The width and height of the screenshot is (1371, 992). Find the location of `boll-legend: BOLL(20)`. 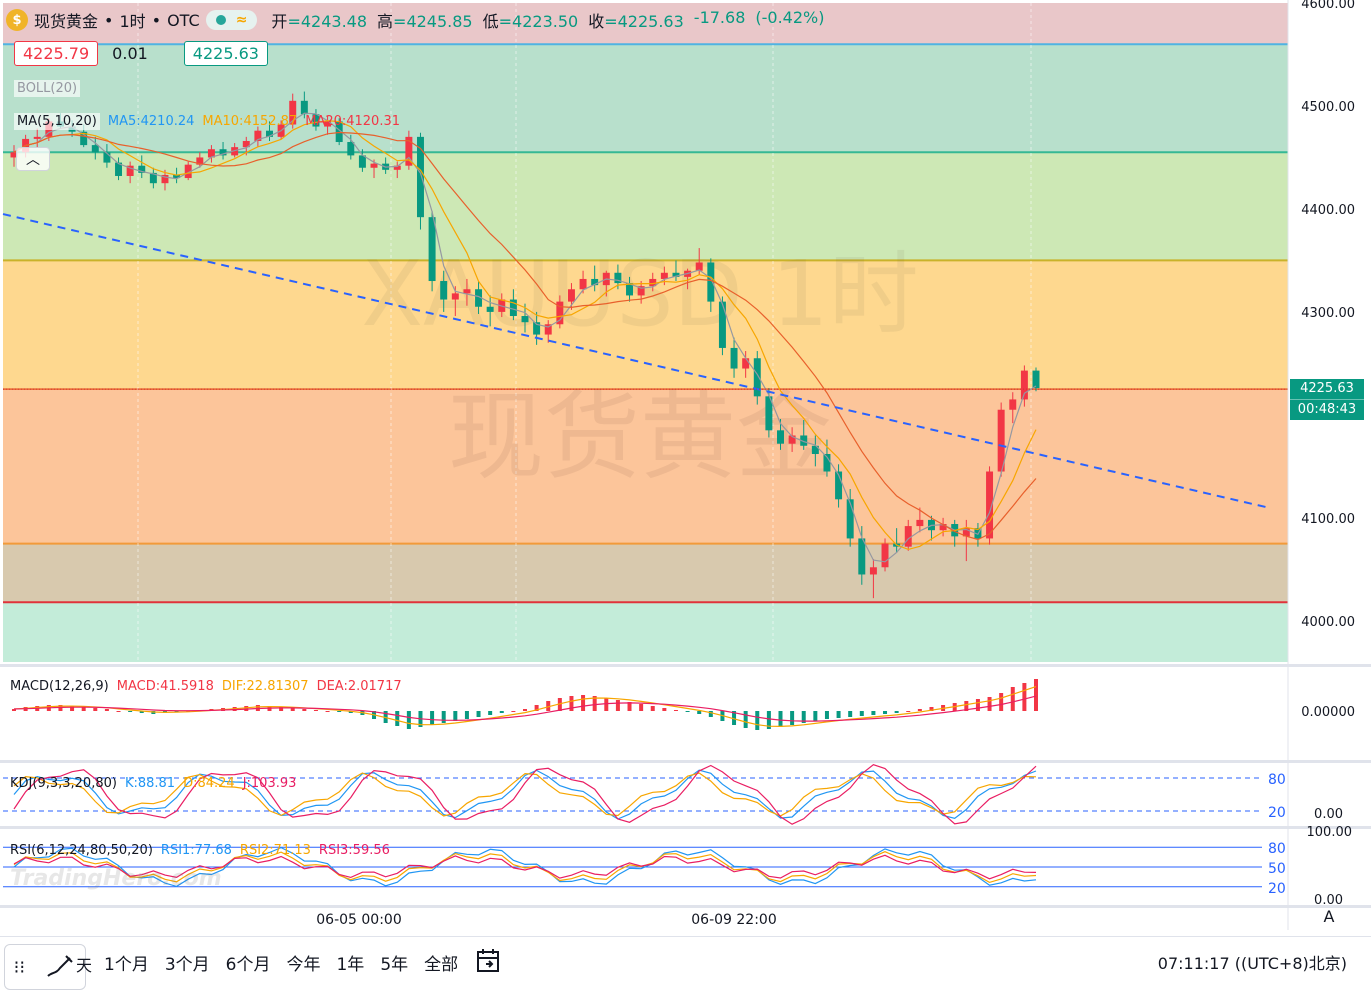

boll-legend: BOLL(20) is located at coordinates (47, 88).